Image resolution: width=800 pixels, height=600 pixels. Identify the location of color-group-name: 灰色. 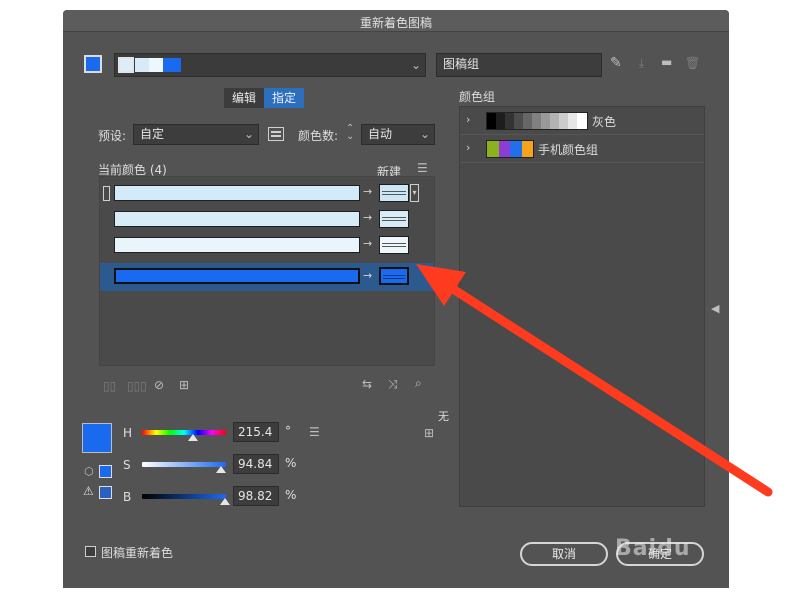
(604, 122).